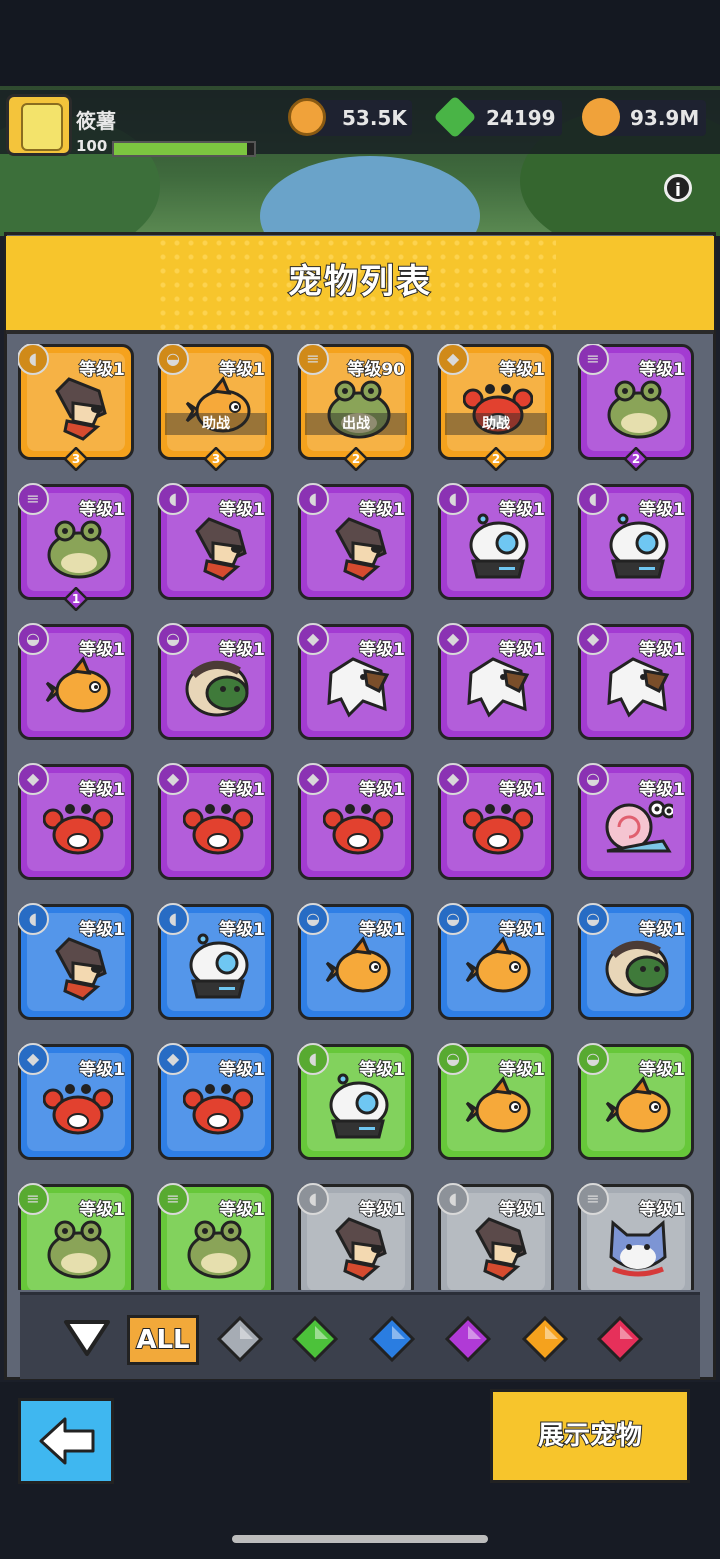 Image resolution: width=720 pixels, height=1559 pixels. I want to click on gold-plus-icon, so click(601, 117).